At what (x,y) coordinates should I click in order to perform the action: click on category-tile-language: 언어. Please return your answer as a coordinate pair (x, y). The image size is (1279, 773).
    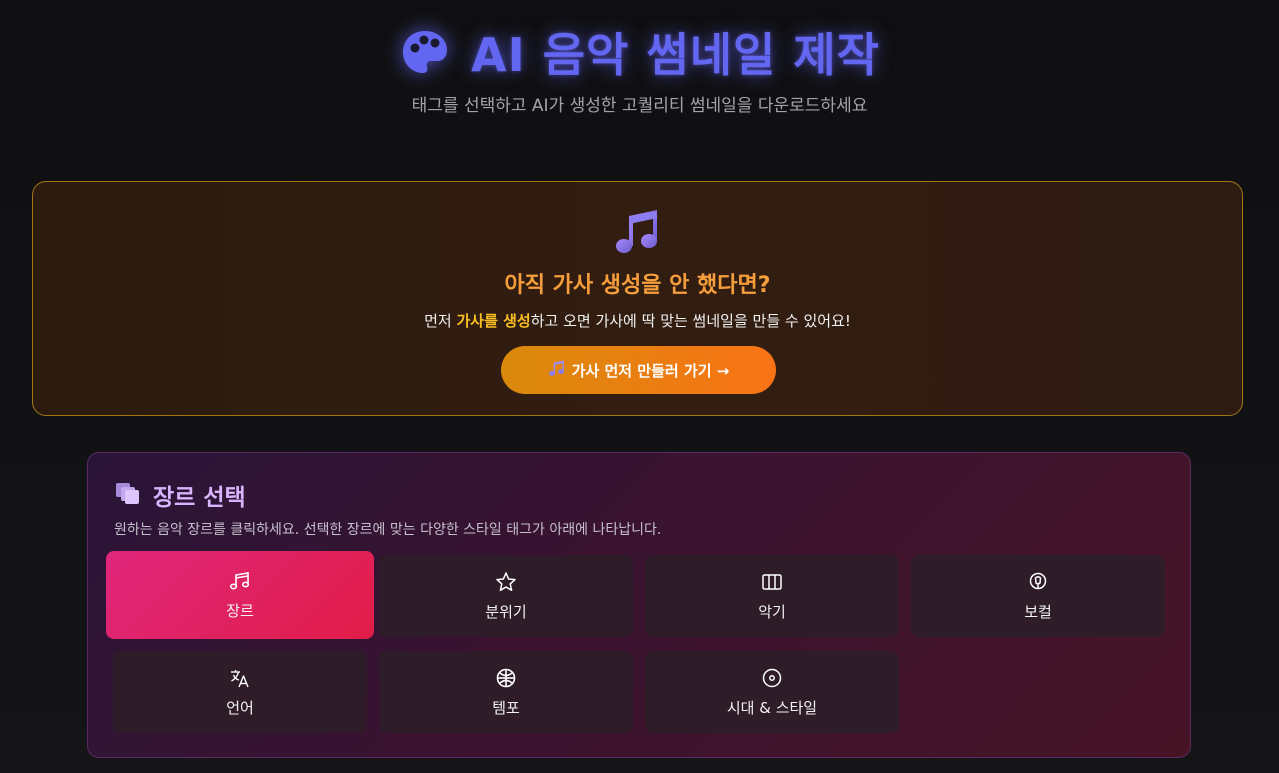
    Looking at the image, I should click on (240, 692).